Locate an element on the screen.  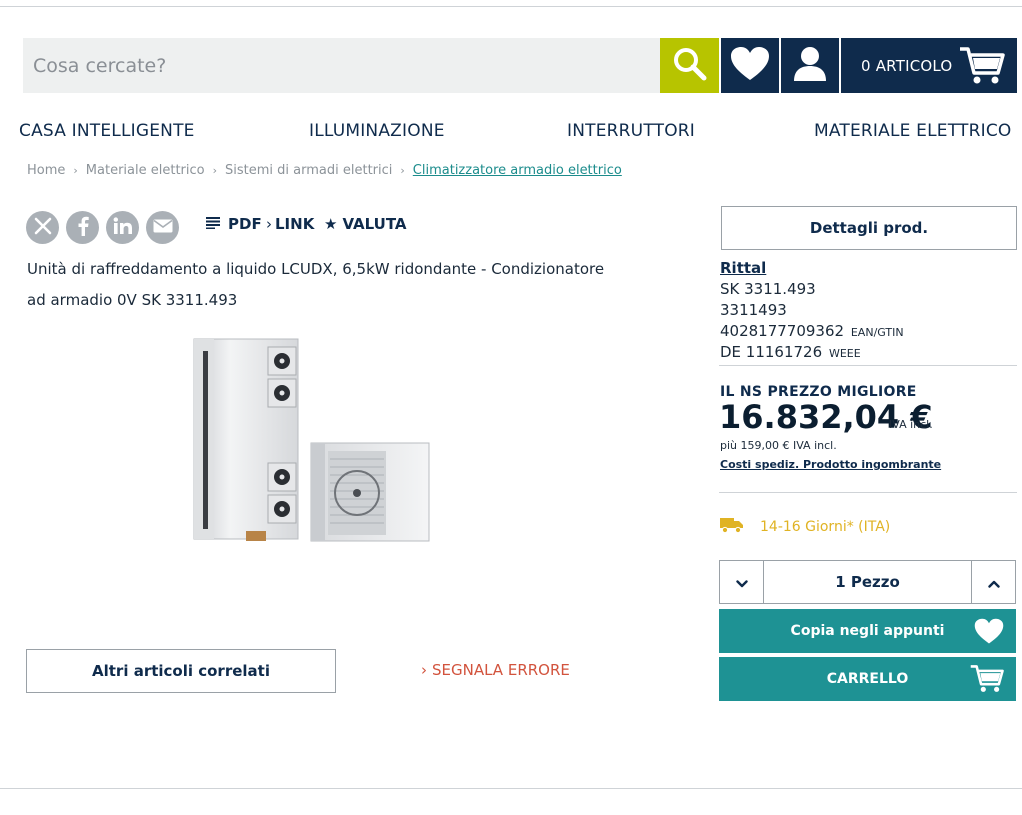
search-icon is located at coordinates (690, 66).